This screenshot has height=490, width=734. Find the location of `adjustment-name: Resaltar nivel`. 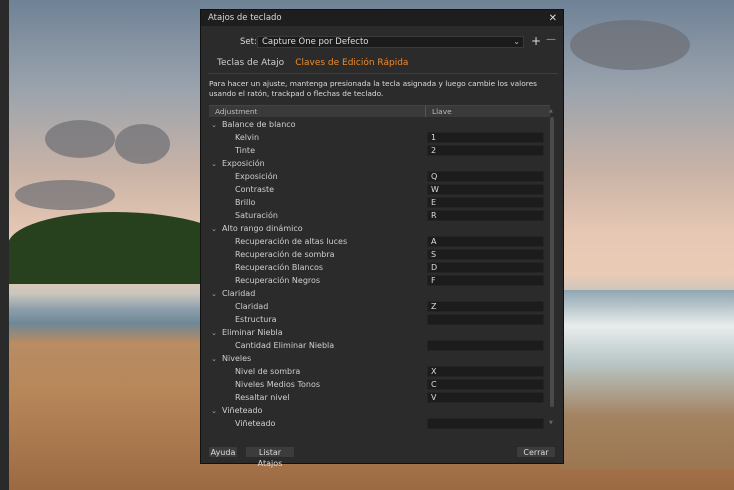

adjustment-name: Resaltar nivel is located at coordinates (262, 397).